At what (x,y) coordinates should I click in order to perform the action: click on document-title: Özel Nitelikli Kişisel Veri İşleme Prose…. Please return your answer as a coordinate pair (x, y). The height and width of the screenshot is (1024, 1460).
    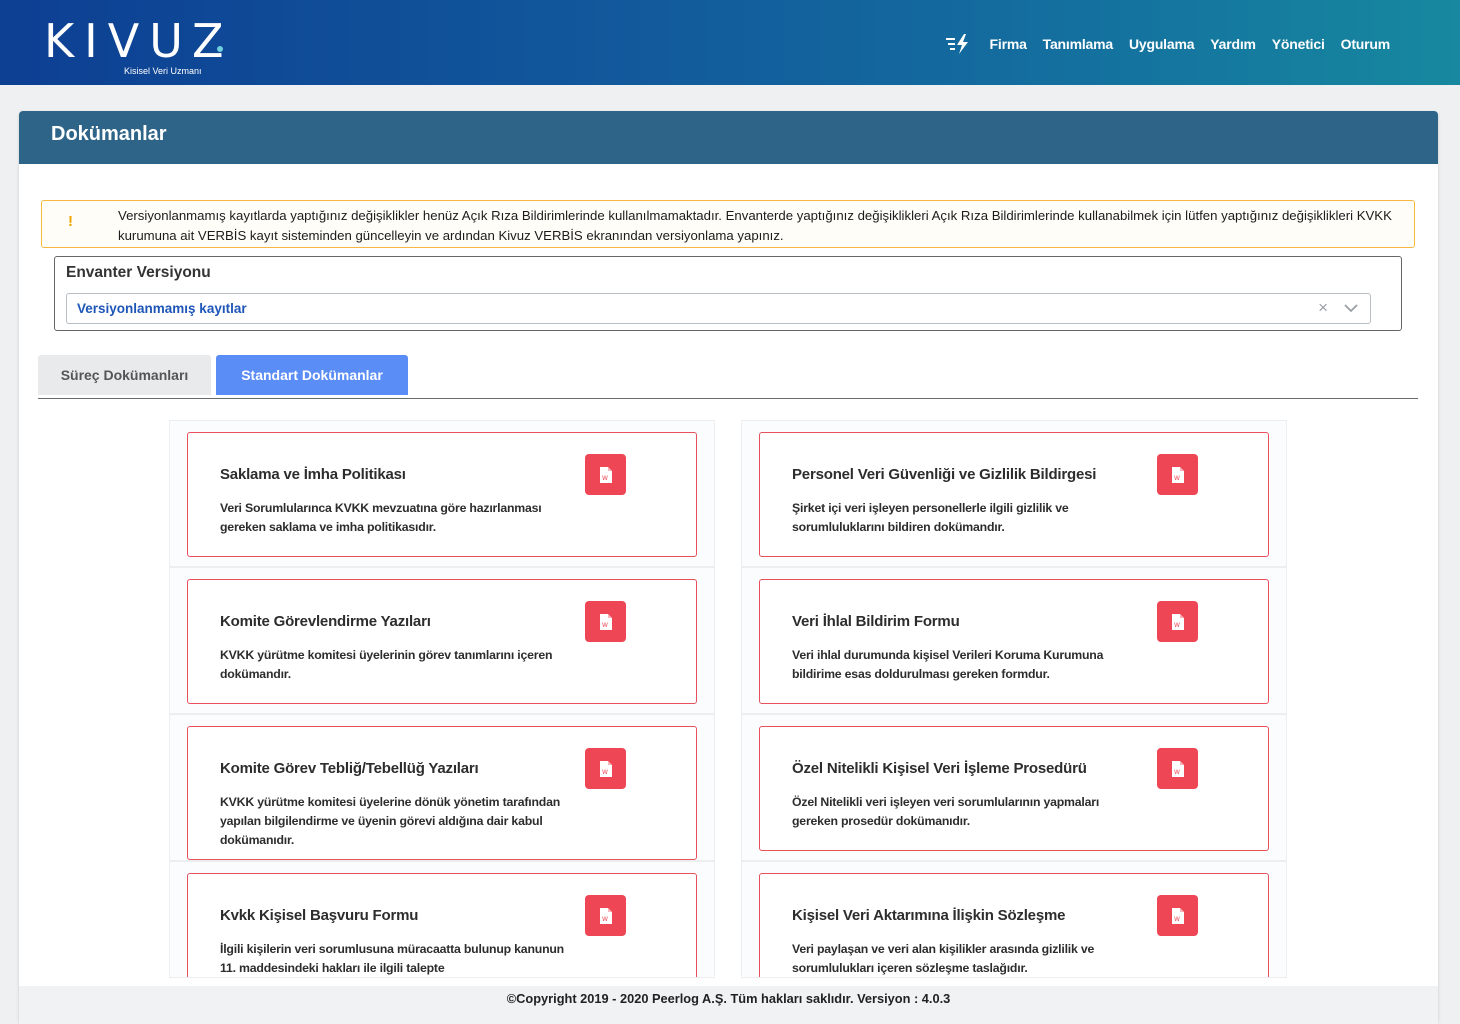
    Looking at the image, I should click on (939, 768).